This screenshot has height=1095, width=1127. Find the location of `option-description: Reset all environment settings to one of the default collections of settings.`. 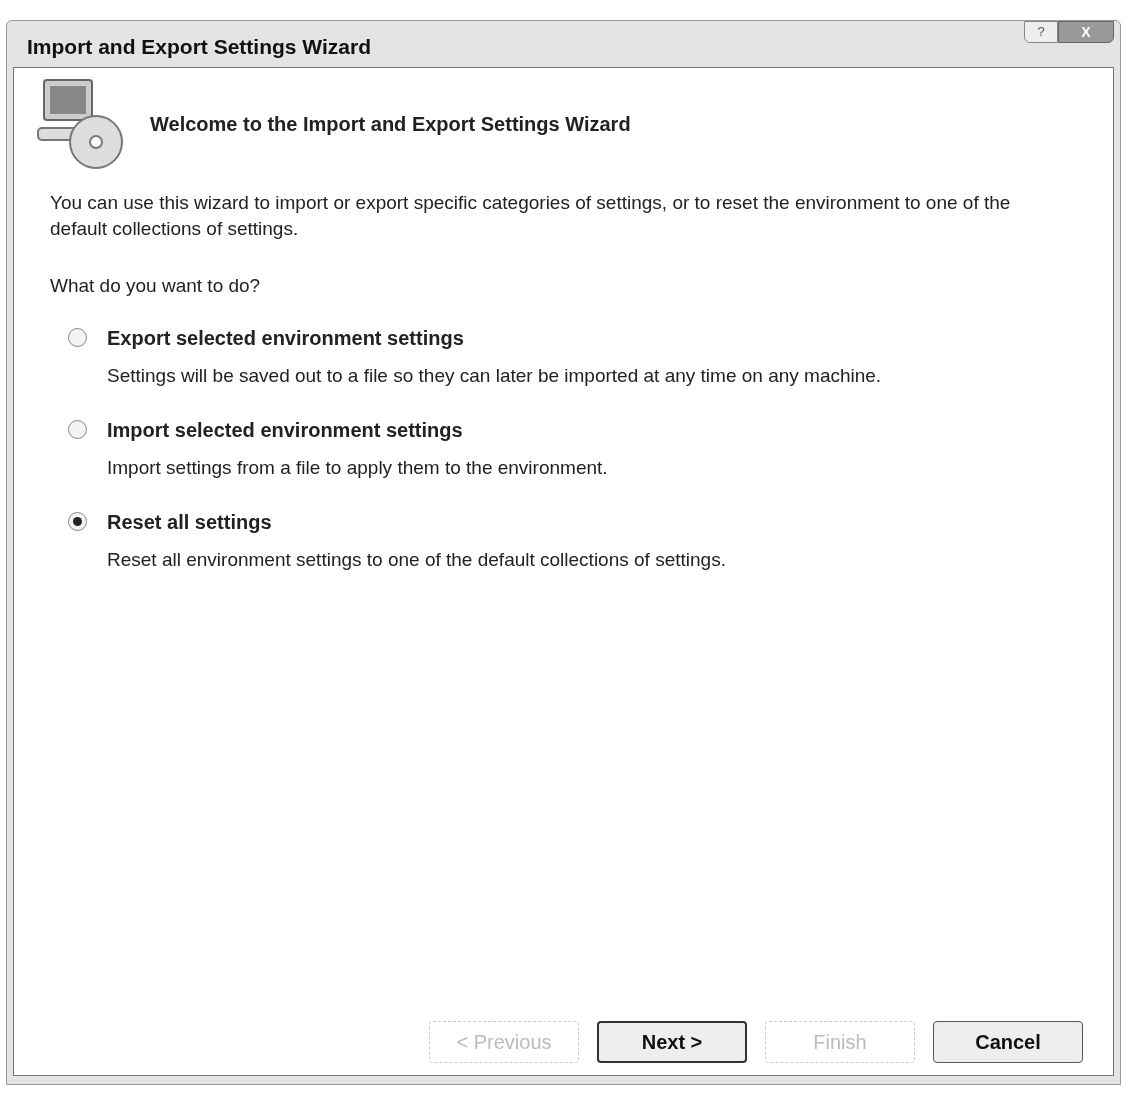

option-description: Reset all environment settings to one of the default collections of settings. is located at coordinates (417, 559).